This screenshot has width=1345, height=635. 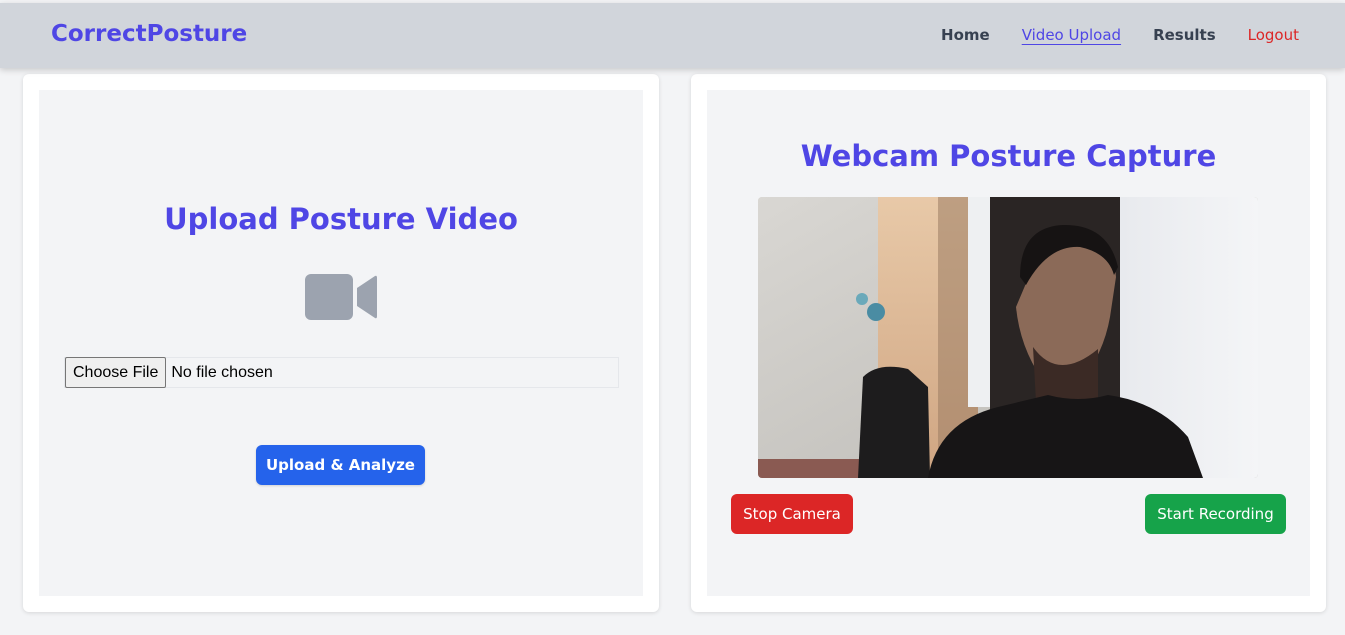 I want to click on nav-link-logout: Logout, so click(x=1273, y=35).